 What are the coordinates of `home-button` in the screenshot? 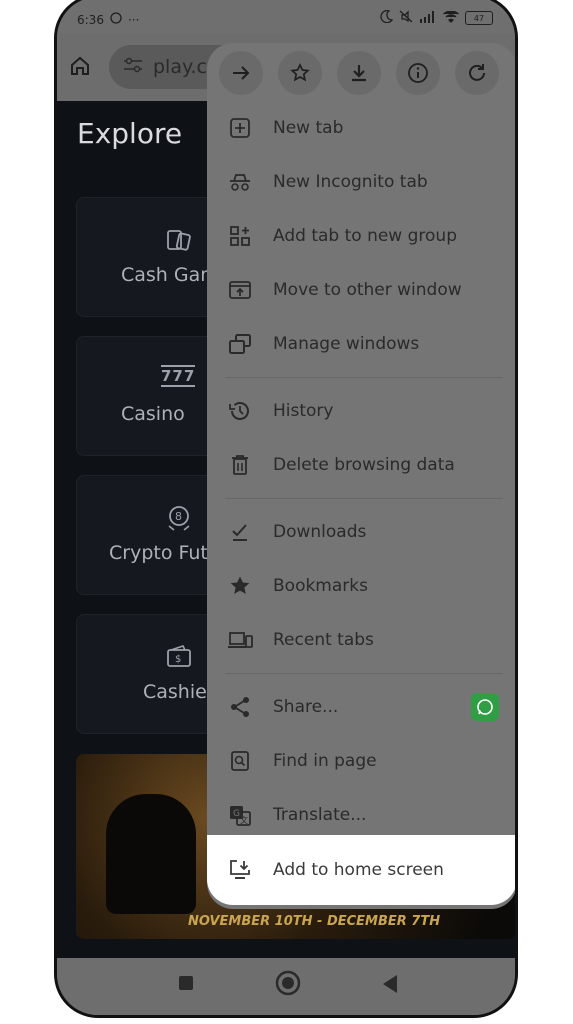 It's located at (288, 985).